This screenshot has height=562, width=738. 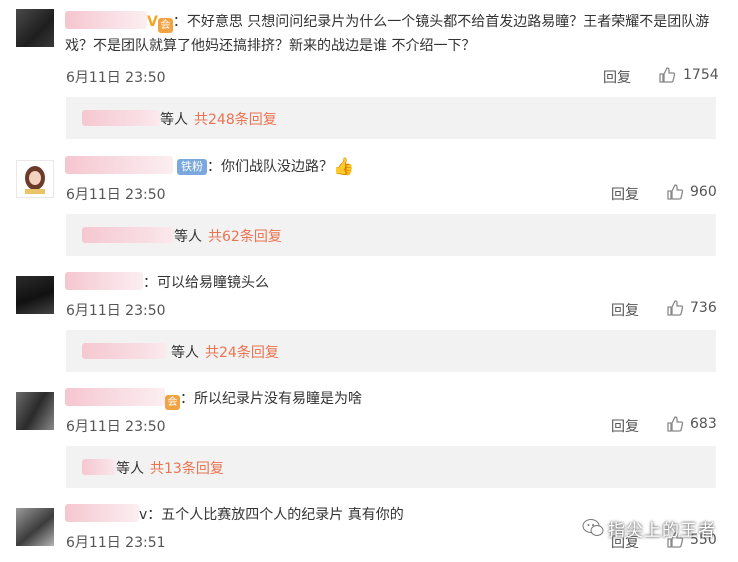 What do you see at coordinates (703, 192) in the screenshot?
I see `like-count: 960` at bounding box center [703, 192].